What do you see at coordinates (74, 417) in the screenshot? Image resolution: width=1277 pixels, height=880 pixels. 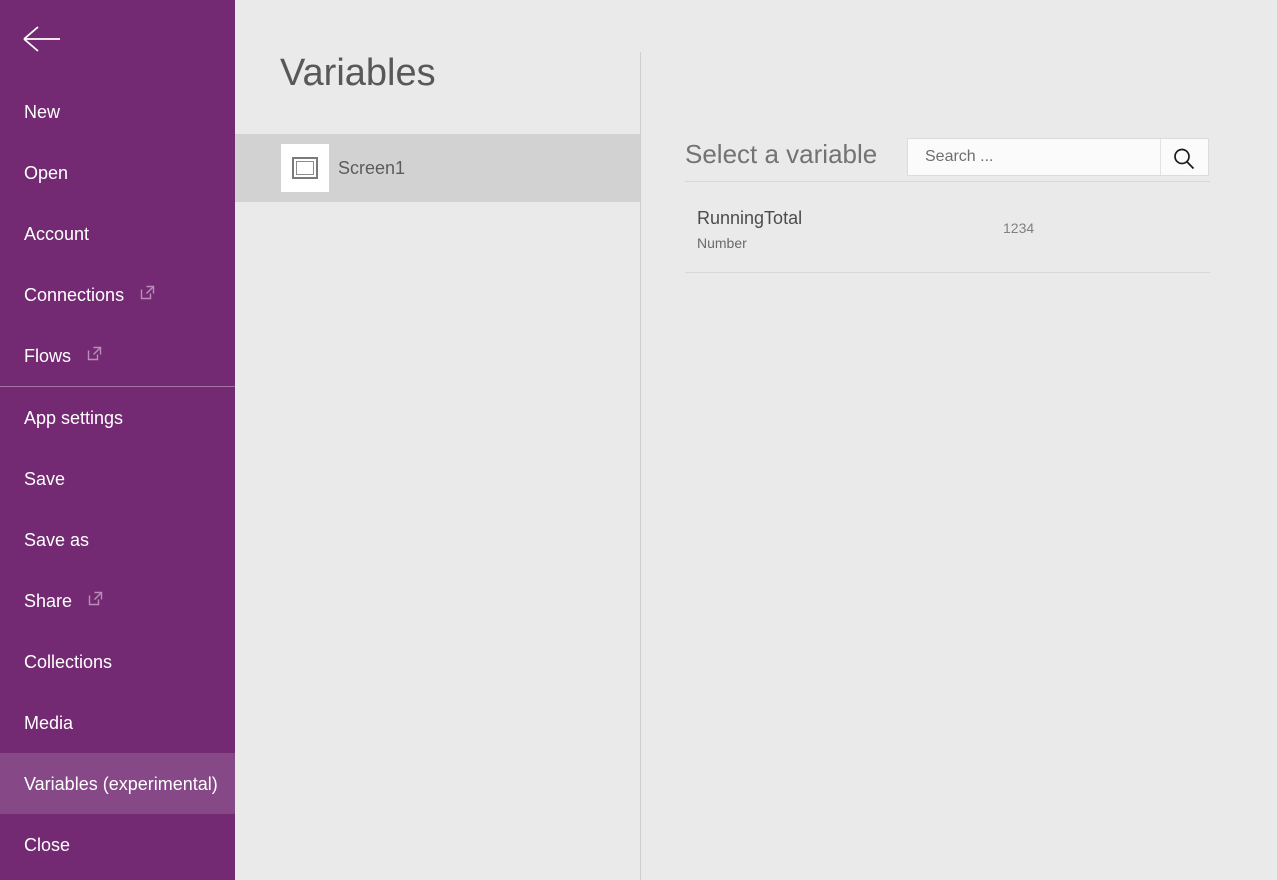 I see `sidebar-item-label: App settings` at bounding box center [74, 417].